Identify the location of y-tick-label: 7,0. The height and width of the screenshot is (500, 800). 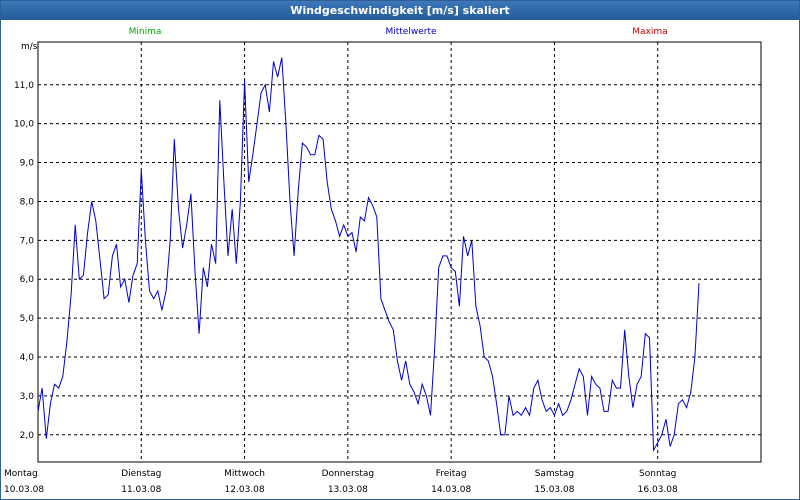
(27, 241).